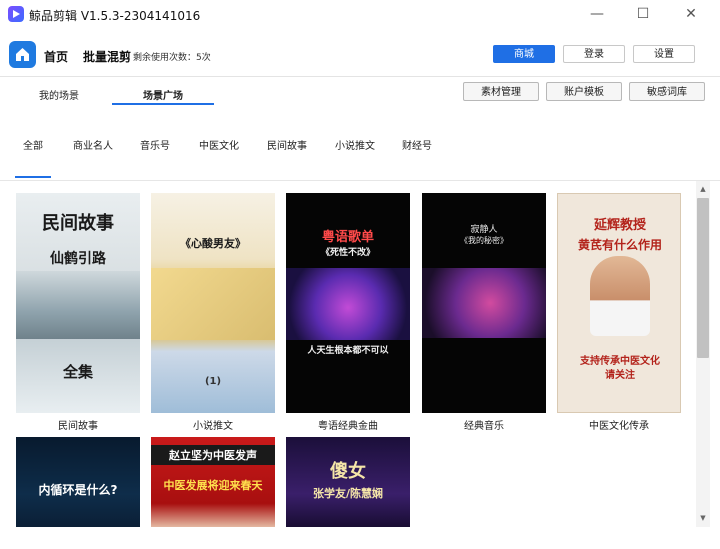  What do you see at coordinates (643, 14) in the screenshot?
I see `maximize-icon: ☐` at bounding box center [643, 14].